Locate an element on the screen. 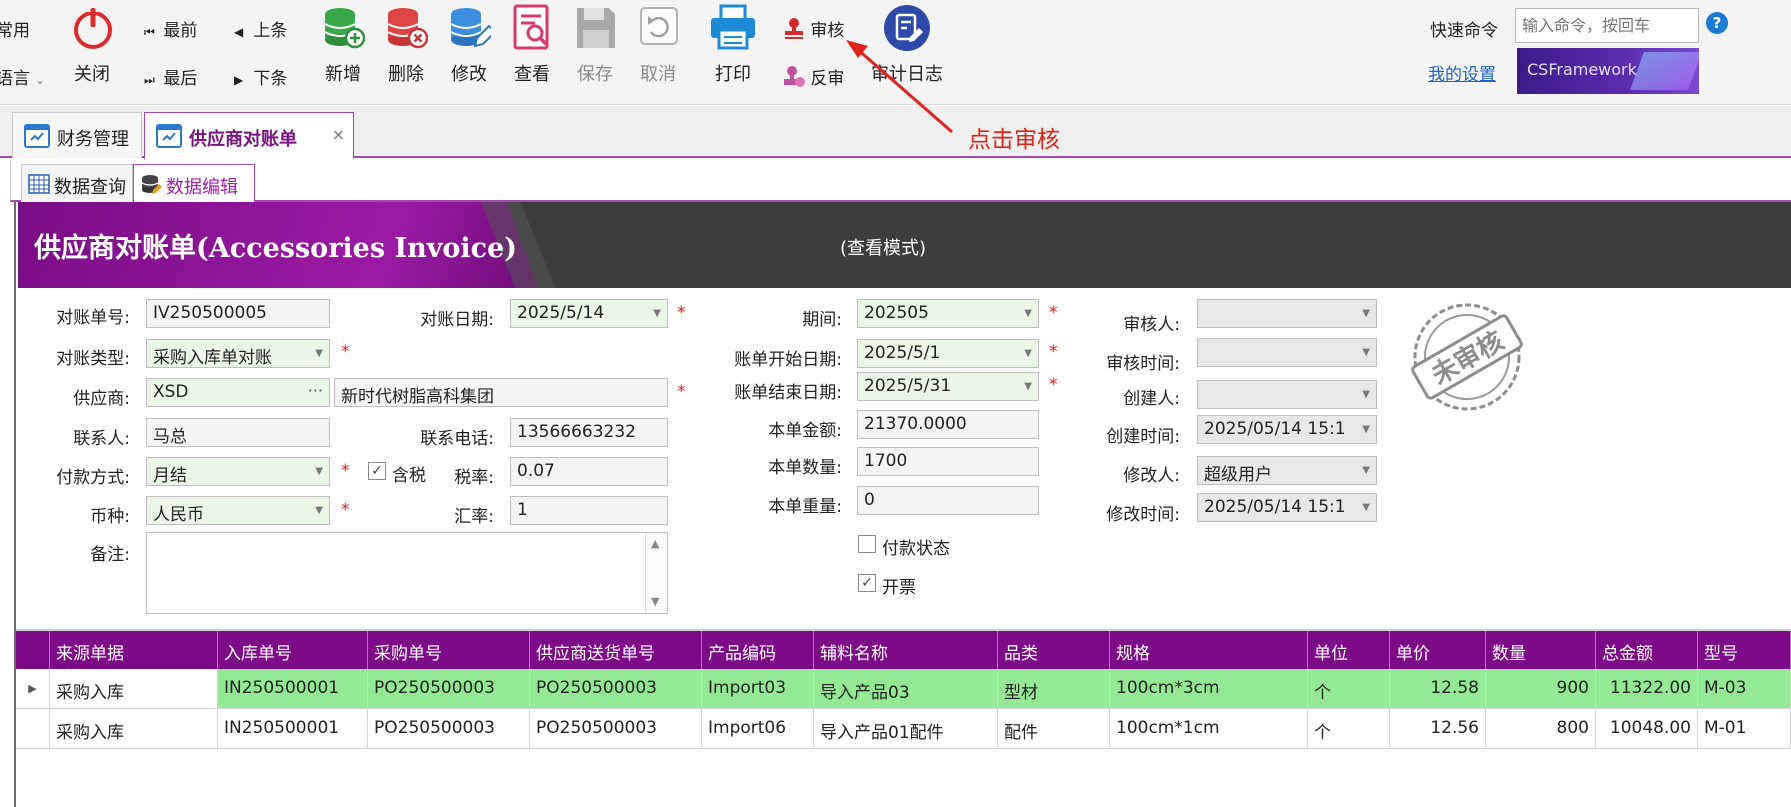 The height and width of the screenshot is (807, 1791). add-button: 新增 is located at coordinates (343, 44).